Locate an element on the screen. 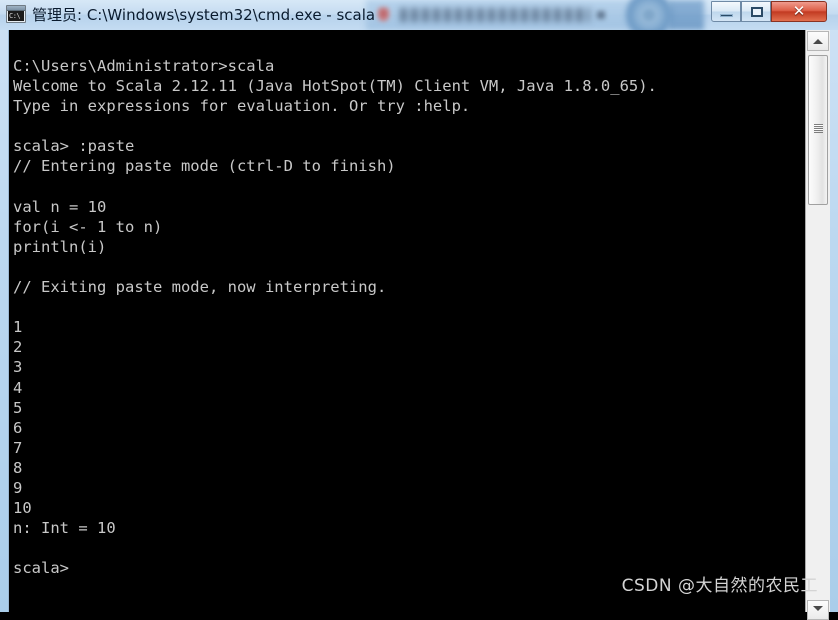 This screenshot has height=620, width=838. window-title: 管理员: C:\Windows\system32\cmd.exe - scala is located at coordinates (204, 15).